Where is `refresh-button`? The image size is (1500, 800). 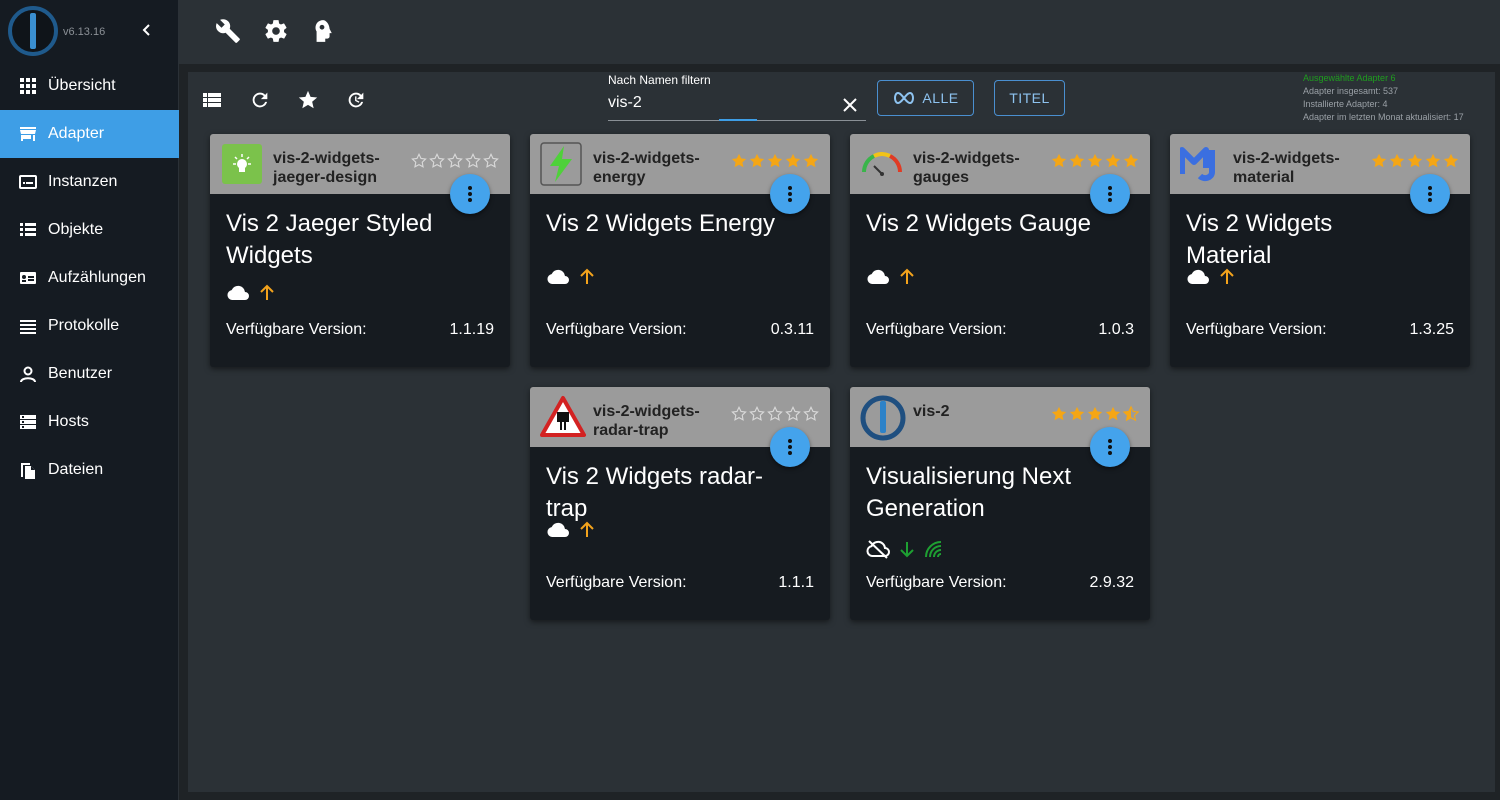
refresh-button is located at coordinates (260, 100).